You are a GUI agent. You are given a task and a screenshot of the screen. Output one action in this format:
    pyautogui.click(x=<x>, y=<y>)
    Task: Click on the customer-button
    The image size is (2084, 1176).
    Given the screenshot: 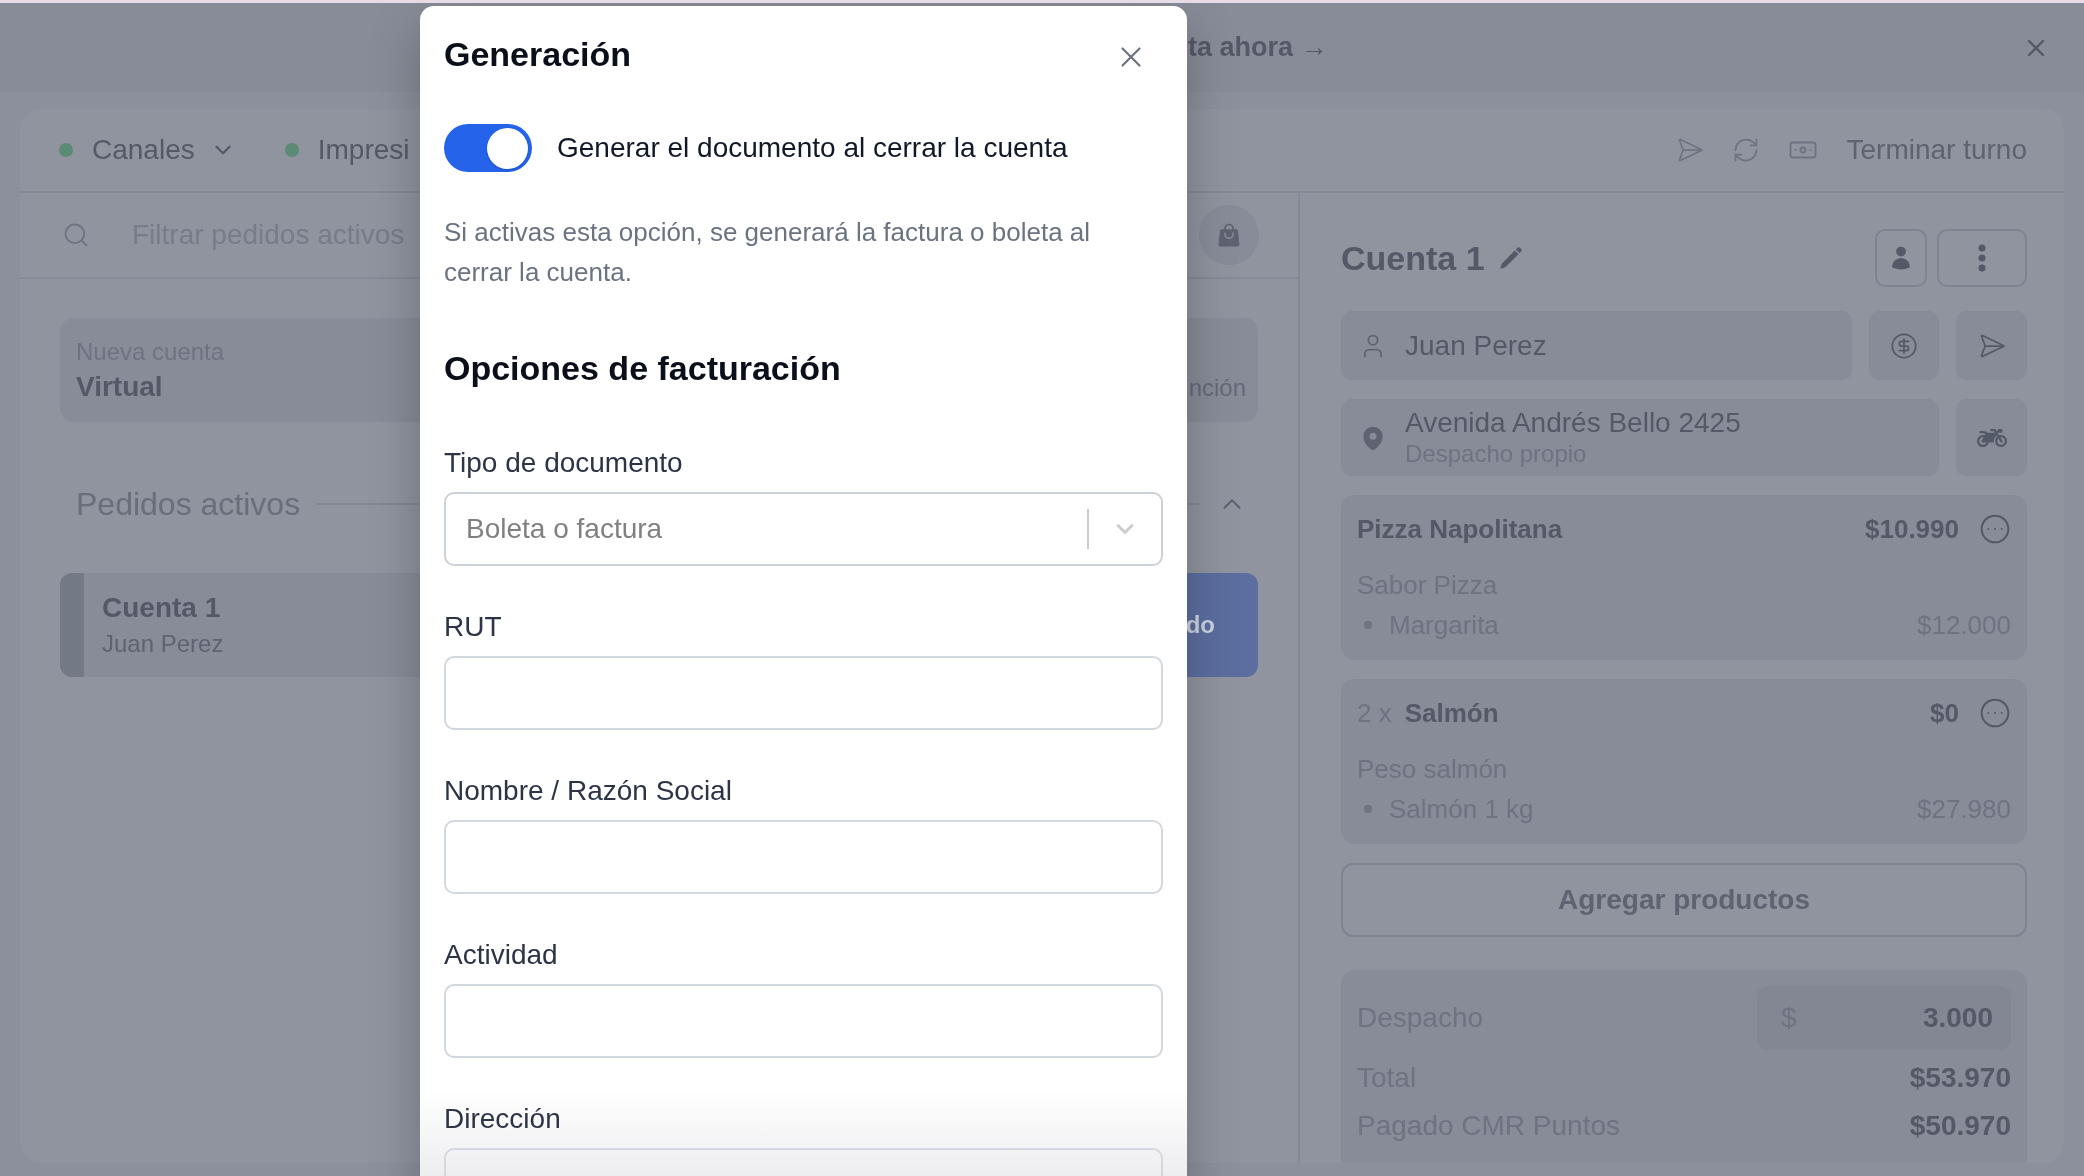 What is the action you would take?
    pyautogui.click(x=1901, y=258)
    